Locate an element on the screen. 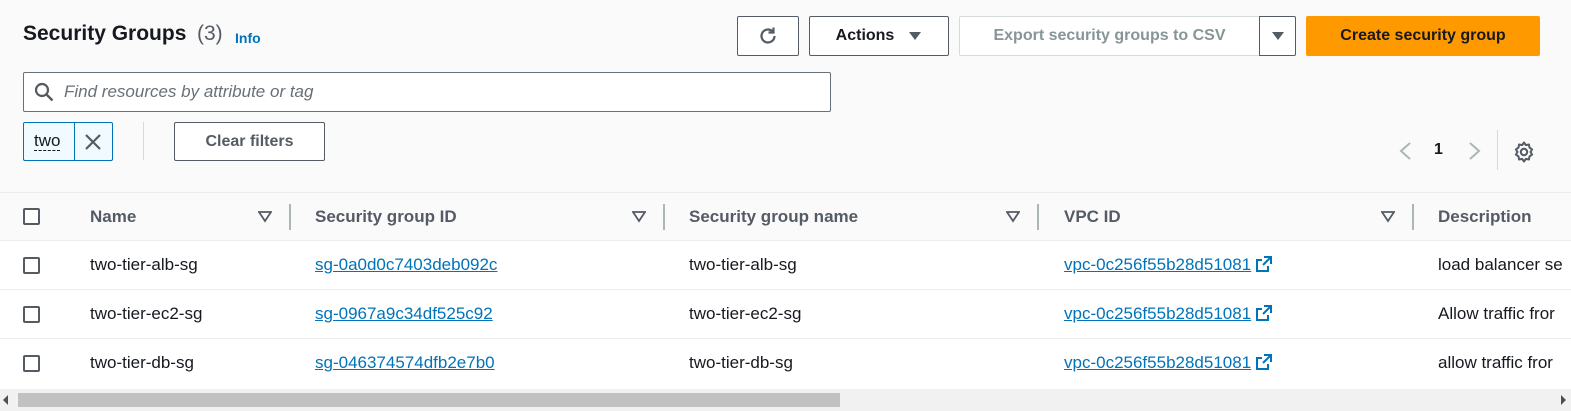  export-label: Export security groups to CSV is located at coordinates (1109, 35).